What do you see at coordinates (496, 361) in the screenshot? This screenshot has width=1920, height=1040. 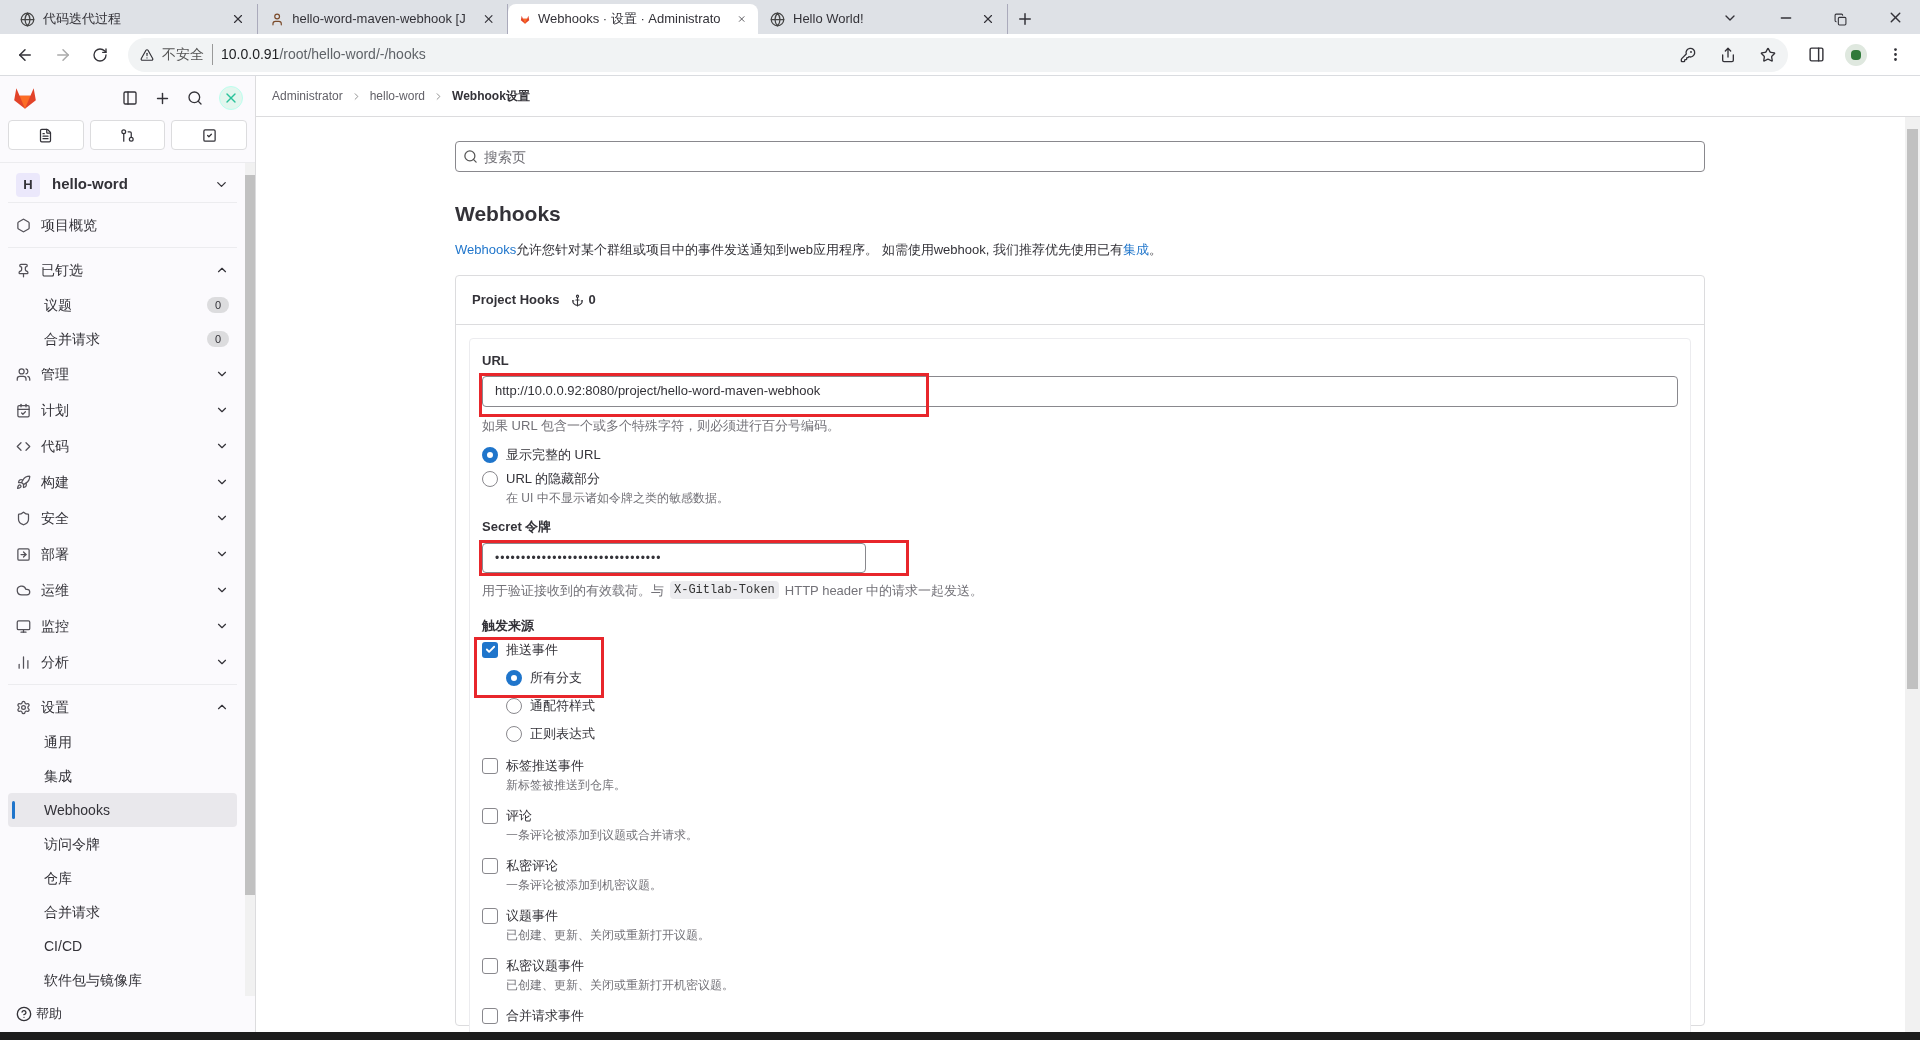 I see `url-label: URL` at bounding box center [496, 361].